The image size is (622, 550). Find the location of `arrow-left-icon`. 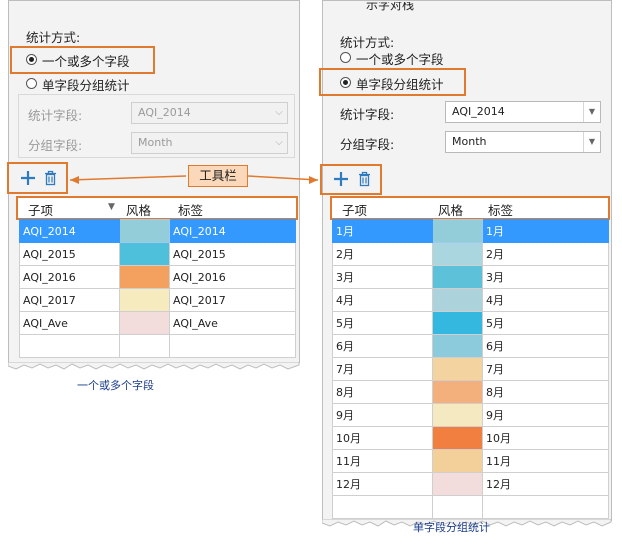

arrow-left-icon is located at coordinates (74, 180).